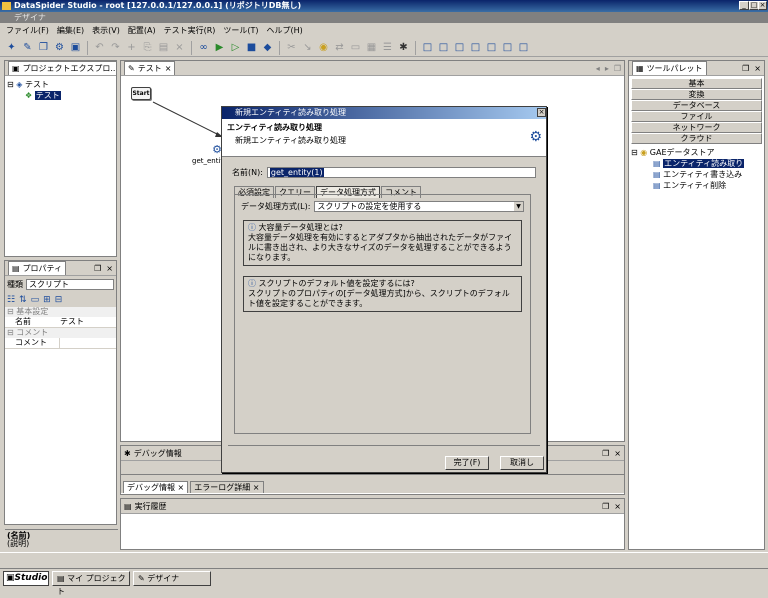 The image size is (768, 598). I want to click on layout-3-icon: □, so click(459, 48).